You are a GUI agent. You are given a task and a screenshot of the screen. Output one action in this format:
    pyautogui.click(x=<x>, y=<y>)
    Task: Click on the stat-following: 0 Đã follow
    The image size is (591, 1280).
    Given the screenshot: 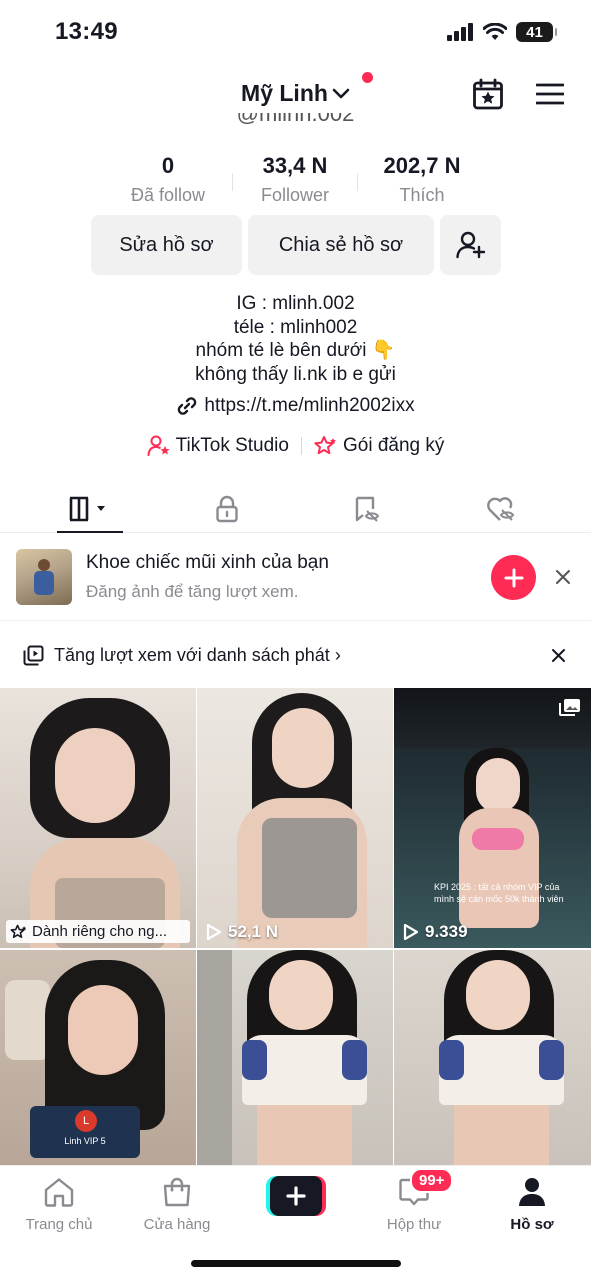 What is the action you would take?
    pyautogui.click(x=168, y=179)
    